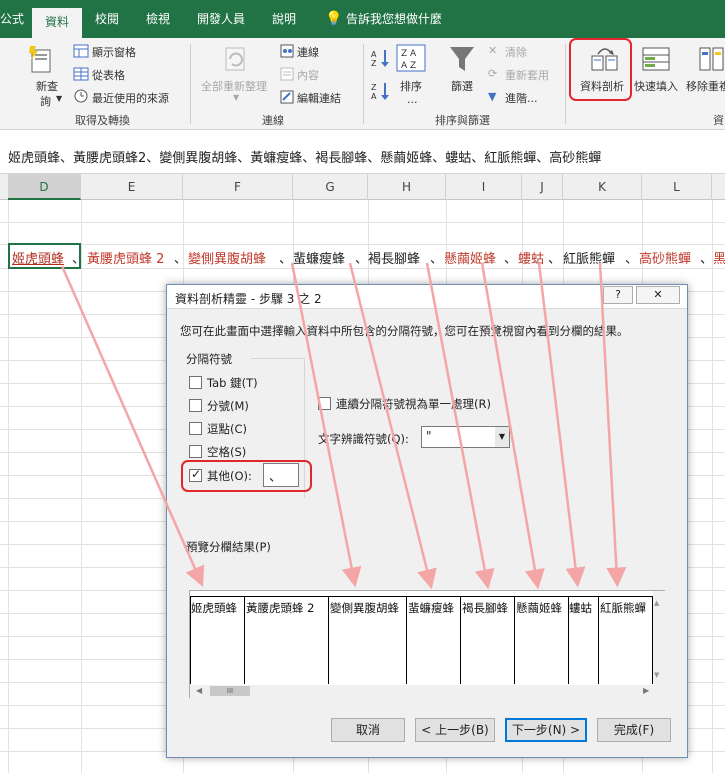 The height and width of the screenshot is (773, 725). I want to click on chevron-down-icon-3: ▼, so click(502, 437).